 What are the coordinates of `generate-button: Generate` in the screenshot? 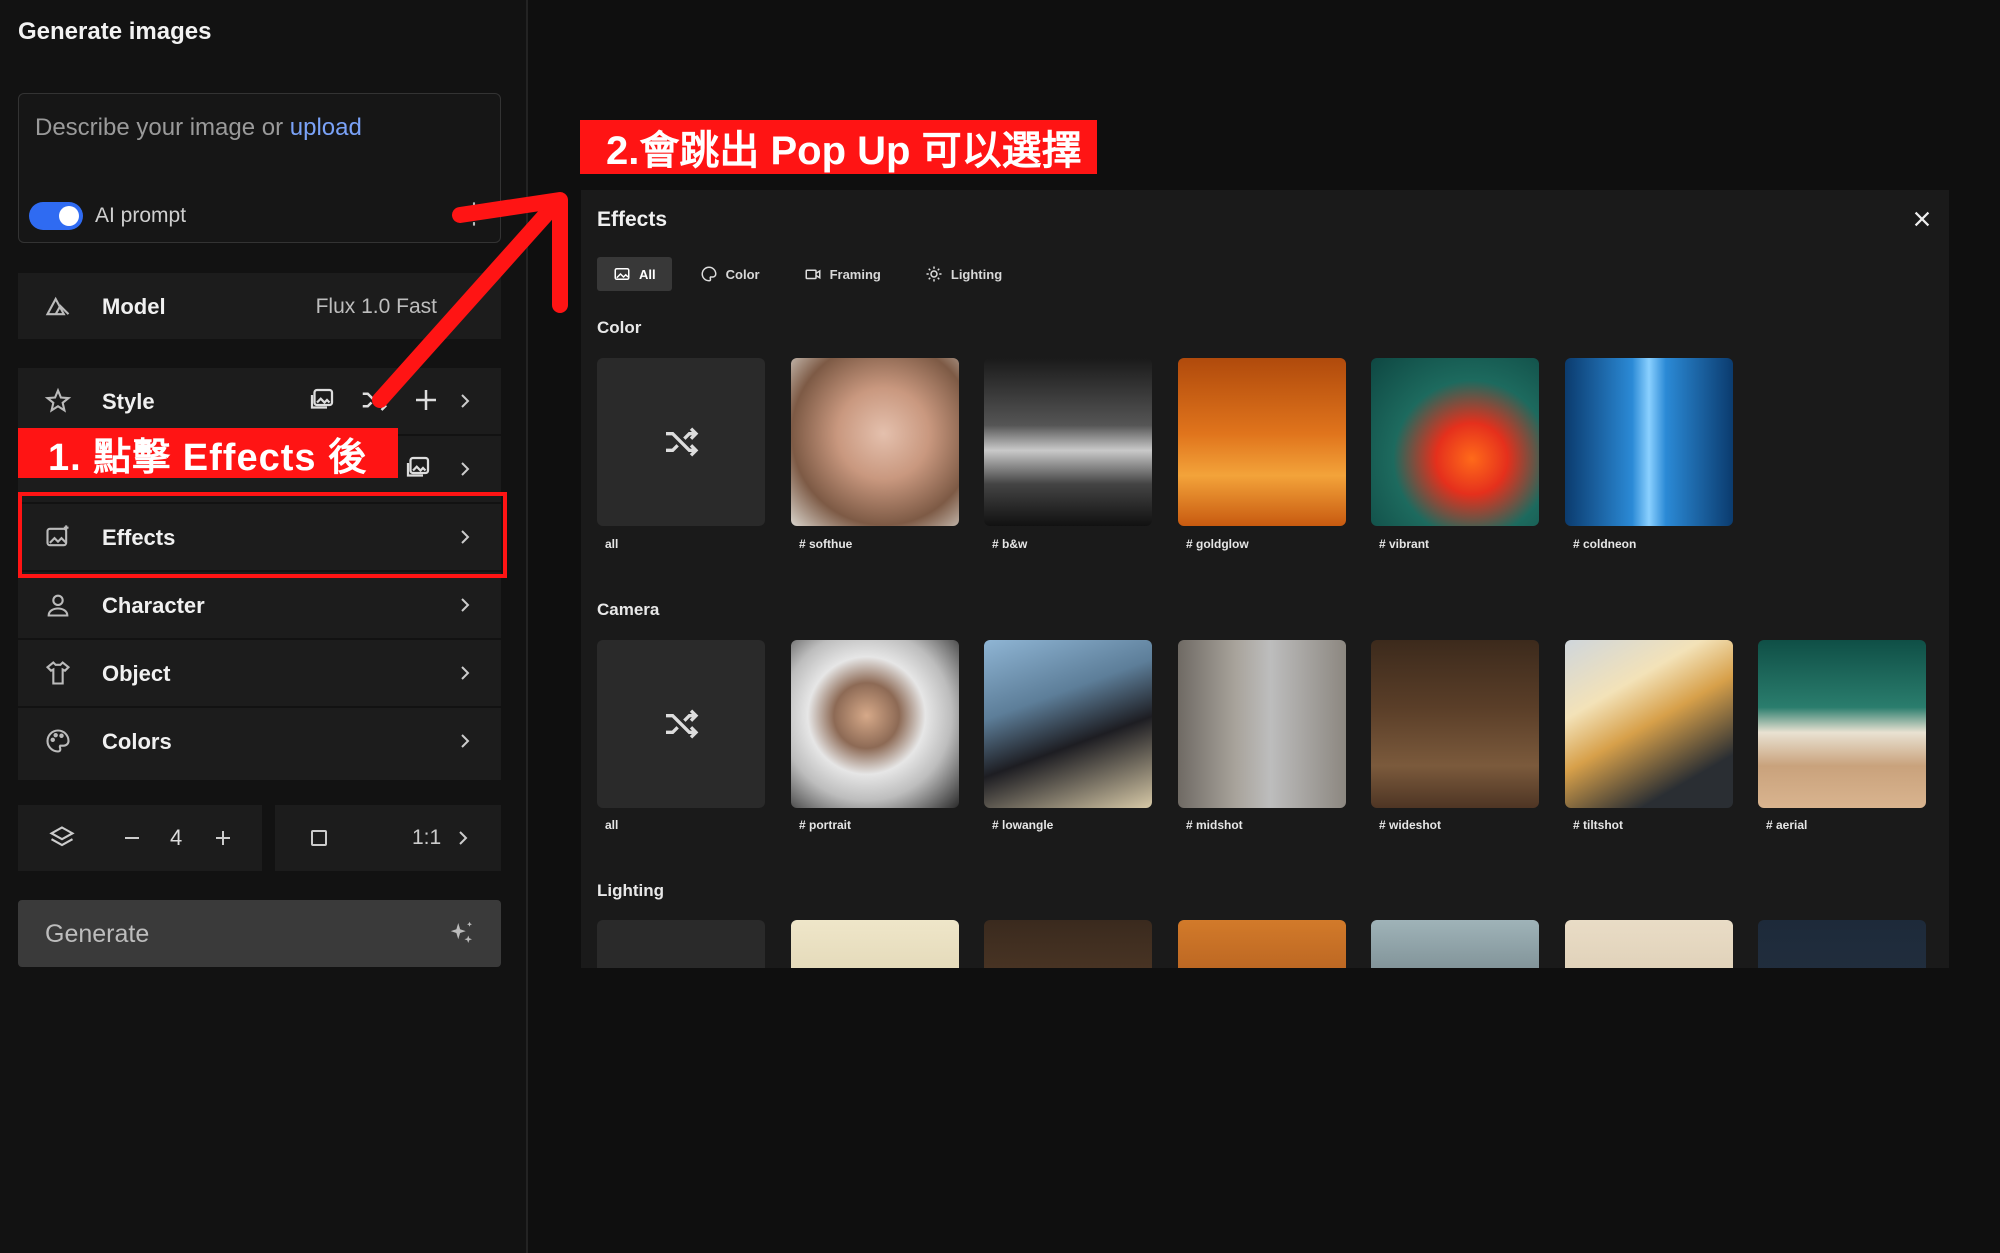 It's located at (259, 933).